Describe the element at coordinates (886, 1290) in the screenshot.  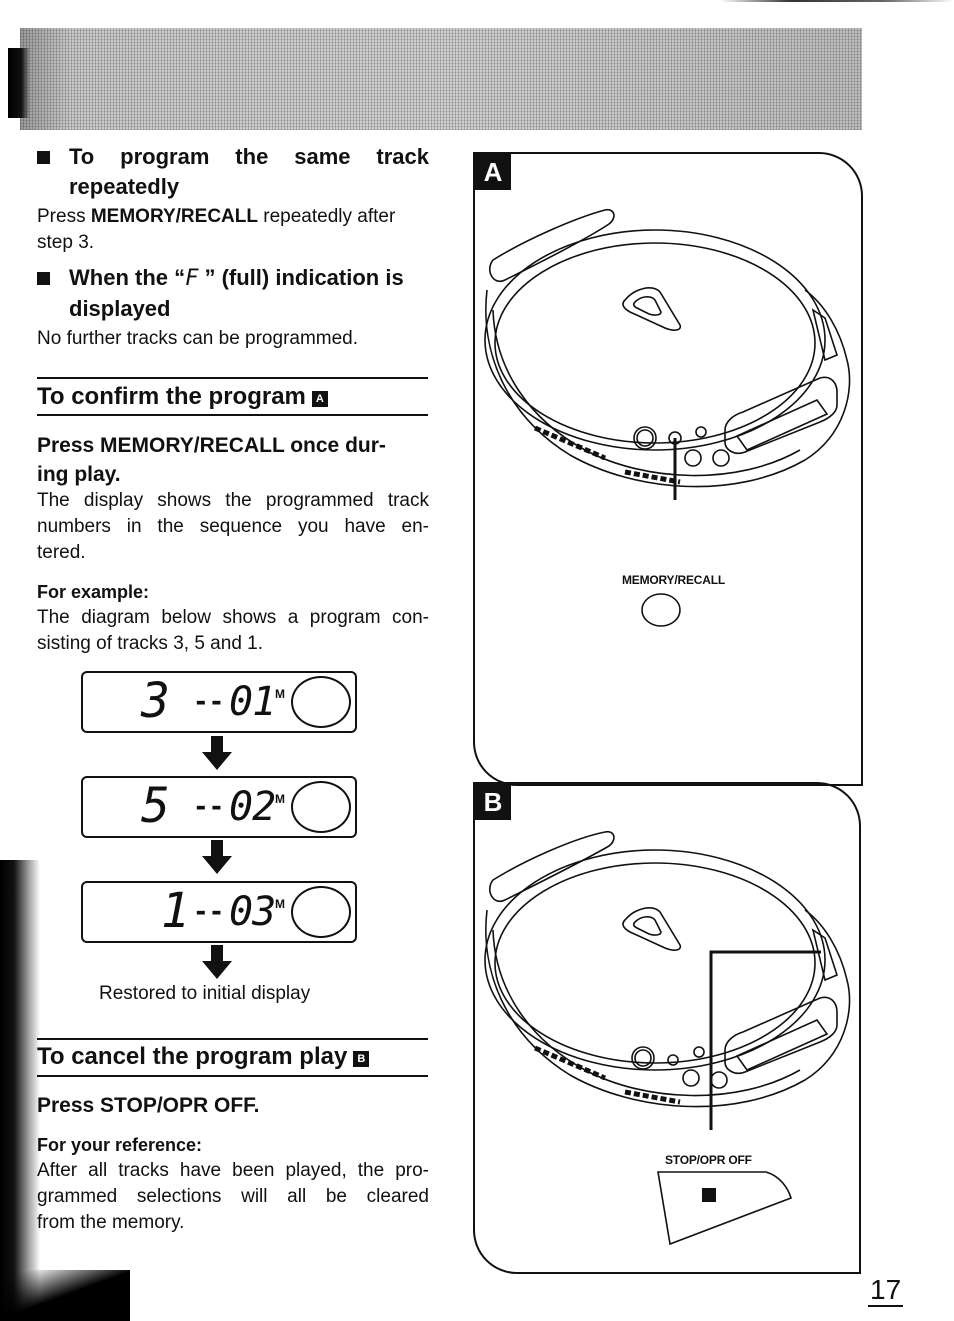
I see `page-number: 17` at that location.